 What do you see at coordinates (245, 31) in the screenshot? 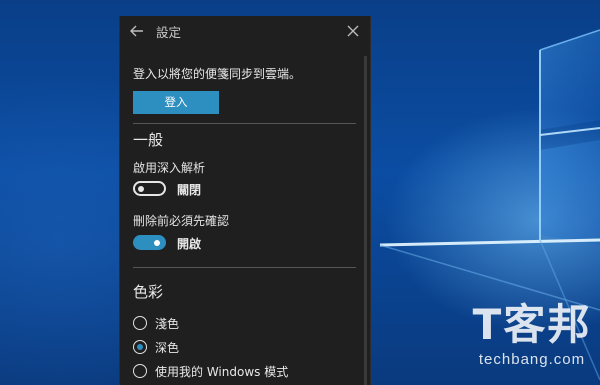
I see `title-bar: 設定` at bounding box center [245, 31].